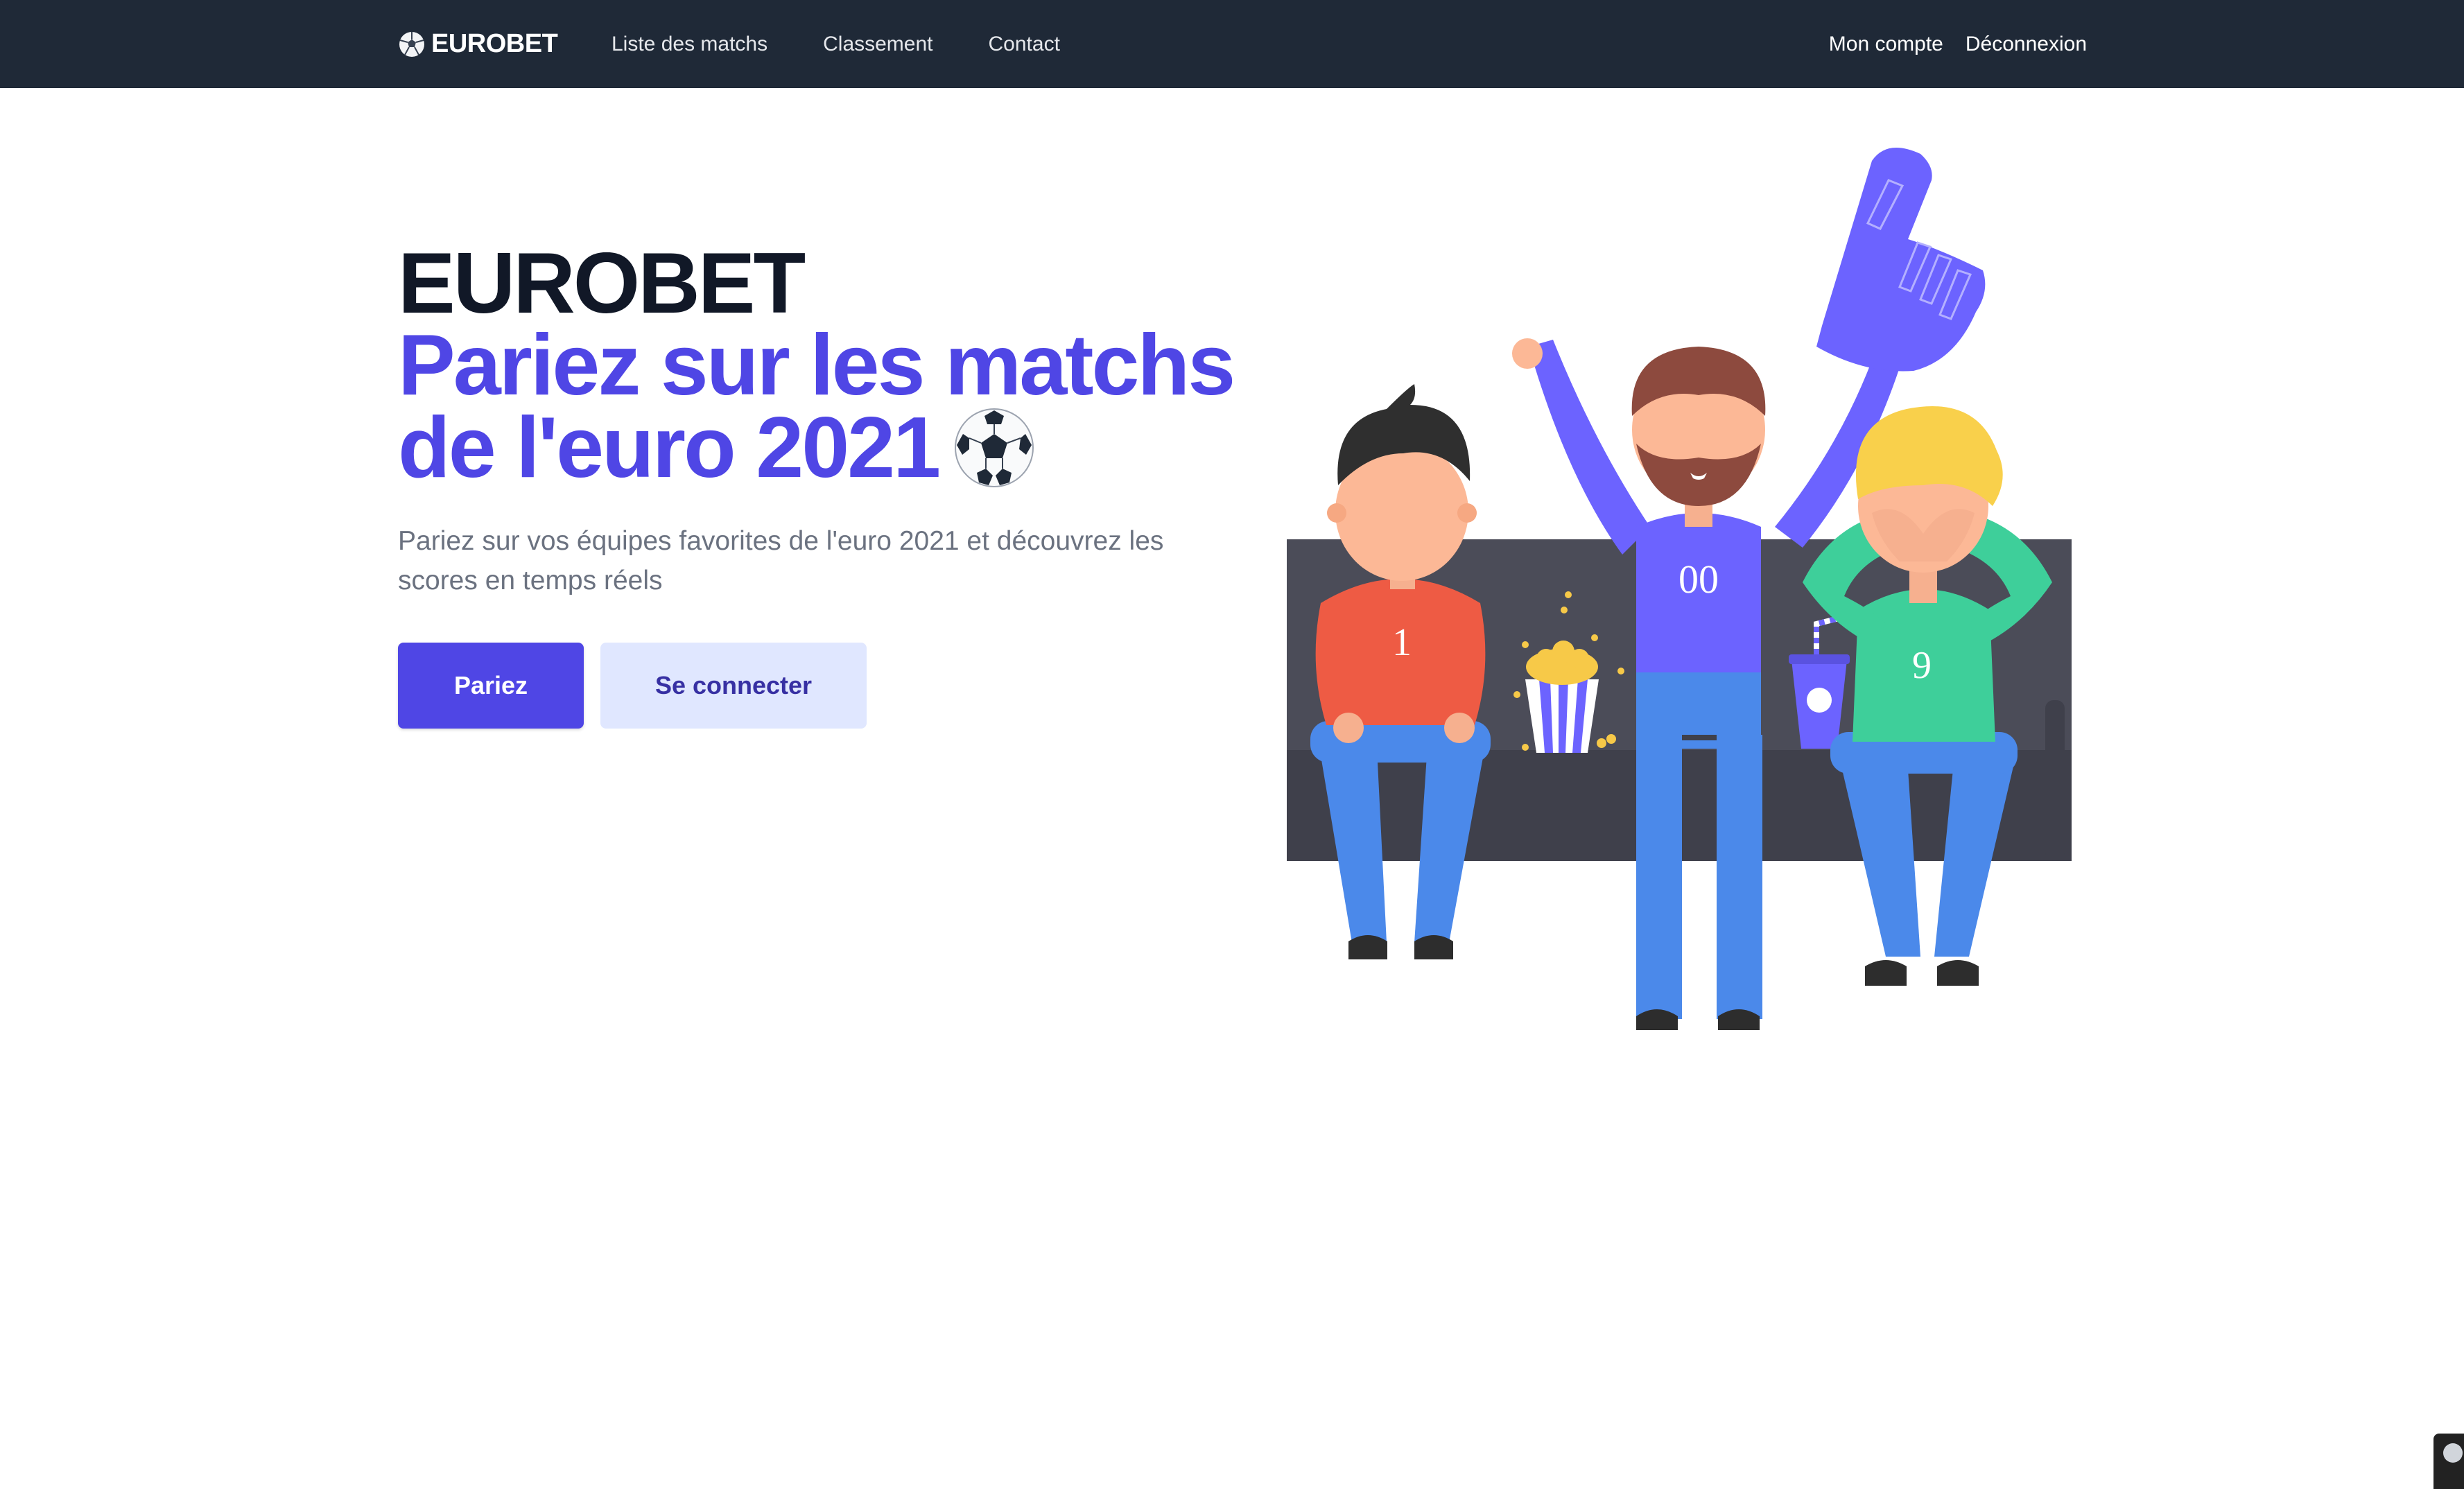 The image size is (2464, 1489). Describe the element at coordinates (878, 44) in the screenshot. I see `nav-link-ranking: Classement` at that location.